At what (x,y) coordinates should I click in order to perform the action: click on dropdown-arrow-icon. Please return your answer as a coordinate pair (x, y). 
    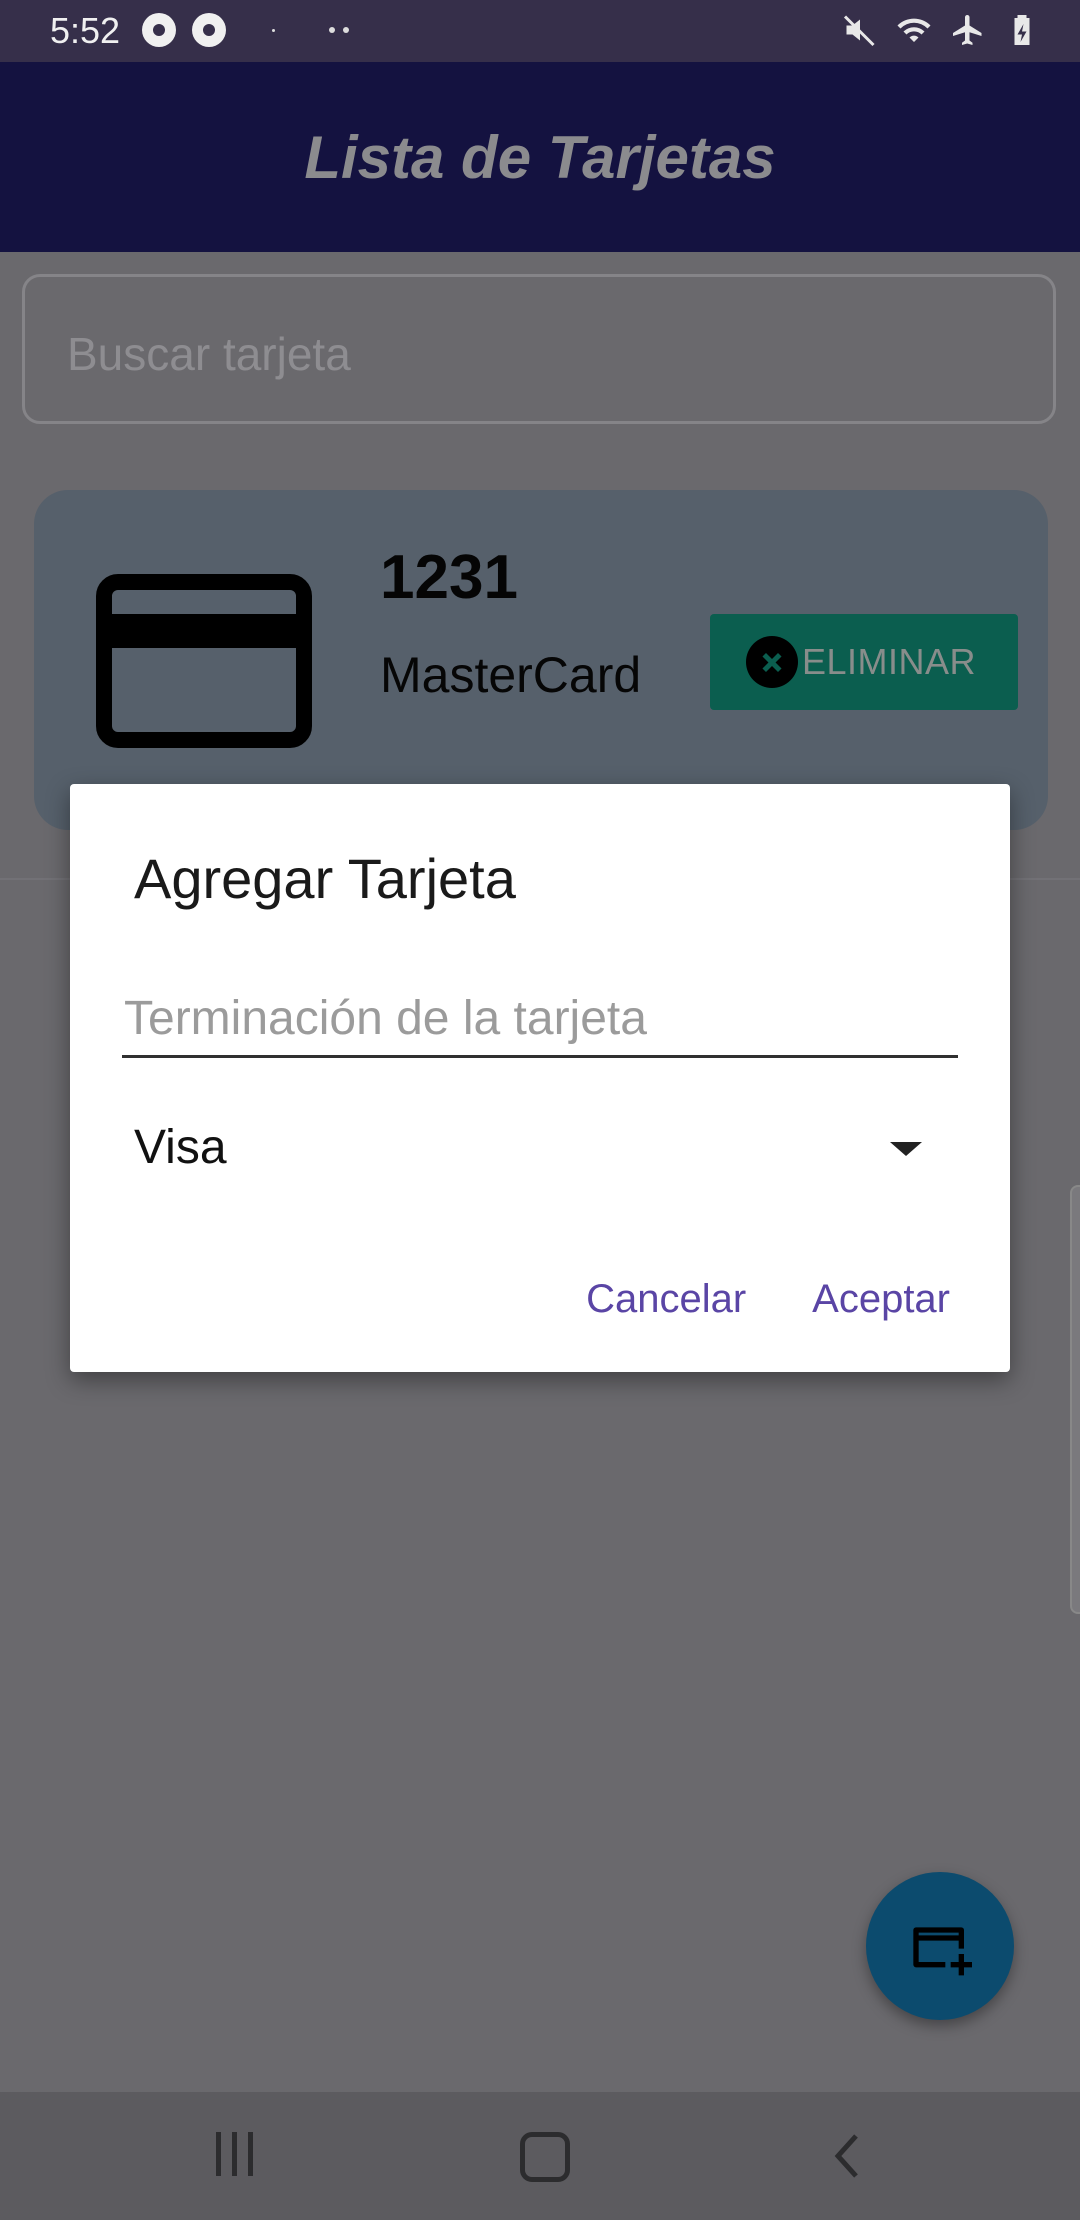
    Looking at the image, I should click on (906, 1149).